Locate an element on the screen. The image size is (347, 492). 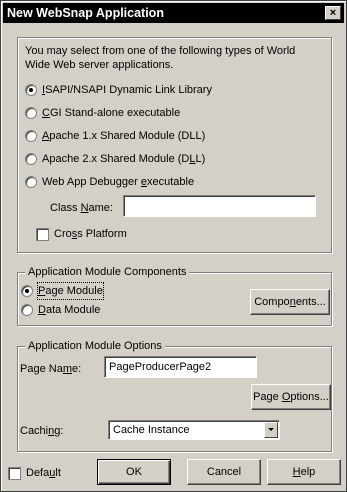
radio-label: Apache 2.x Shared Module (DLL) is located at coordinates (124, 159).